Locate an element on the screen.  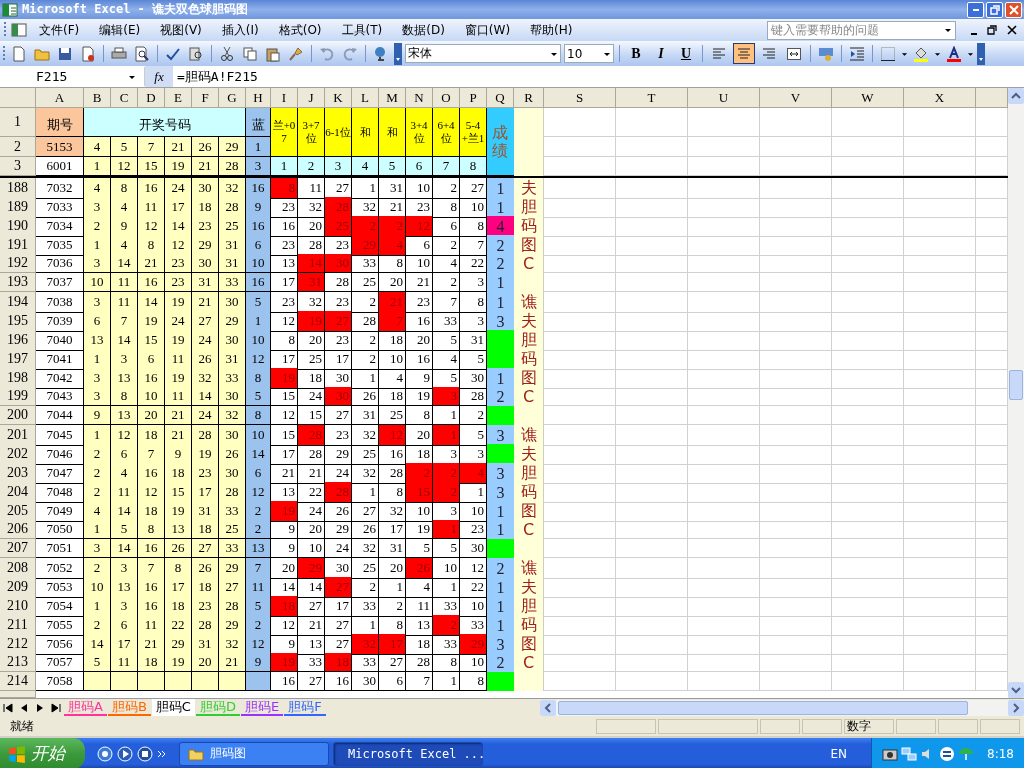
italic-button: I is located at coordinates (661, 53).